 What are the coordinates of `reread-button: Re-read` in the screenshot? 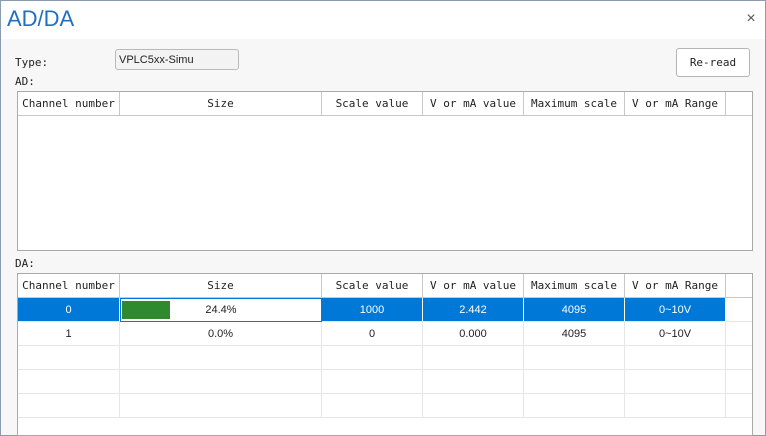 It's located at (713, 62).